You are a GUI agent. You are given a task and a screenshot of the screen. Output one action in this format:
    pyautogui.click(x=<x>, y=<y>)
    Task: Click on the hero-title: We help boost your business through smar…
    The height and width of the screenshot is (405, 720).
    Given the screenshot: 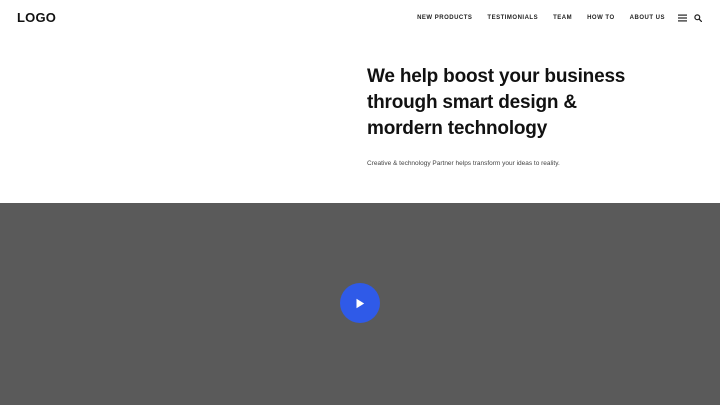 What is the action you would take?
    pyautogui.click(x=517, y=103)
    